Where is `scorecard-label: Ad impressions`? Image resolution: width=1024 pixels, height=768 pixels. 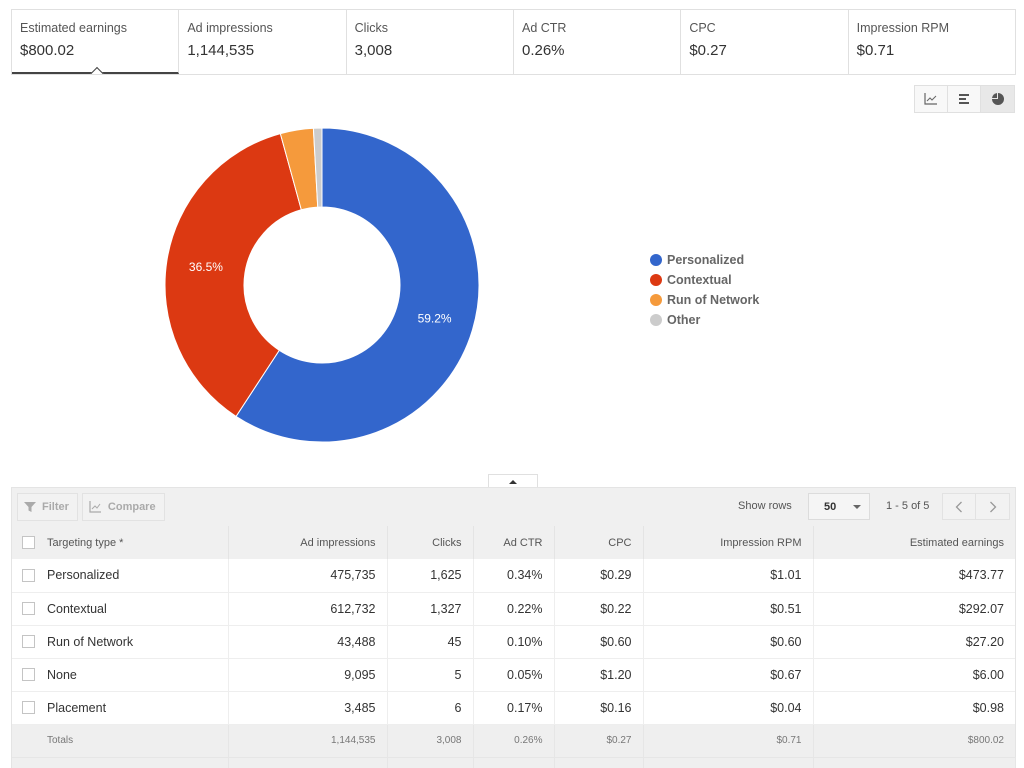 scorecard-label: Ad impressions is located at coordinates (230, 28).